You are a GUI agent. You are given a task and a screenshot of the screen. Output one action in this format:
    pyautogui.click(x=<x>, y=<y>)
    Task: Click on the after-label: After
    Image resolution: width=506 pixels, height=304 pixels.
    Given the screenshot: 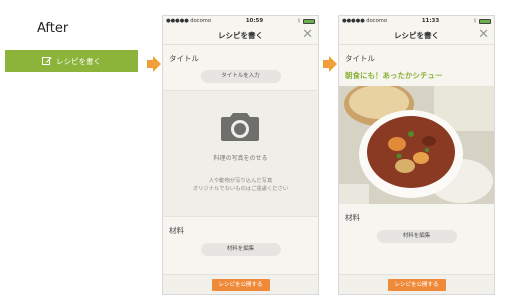 What is the action you would take?
    pyautogui.click(x=53, y=28)
    